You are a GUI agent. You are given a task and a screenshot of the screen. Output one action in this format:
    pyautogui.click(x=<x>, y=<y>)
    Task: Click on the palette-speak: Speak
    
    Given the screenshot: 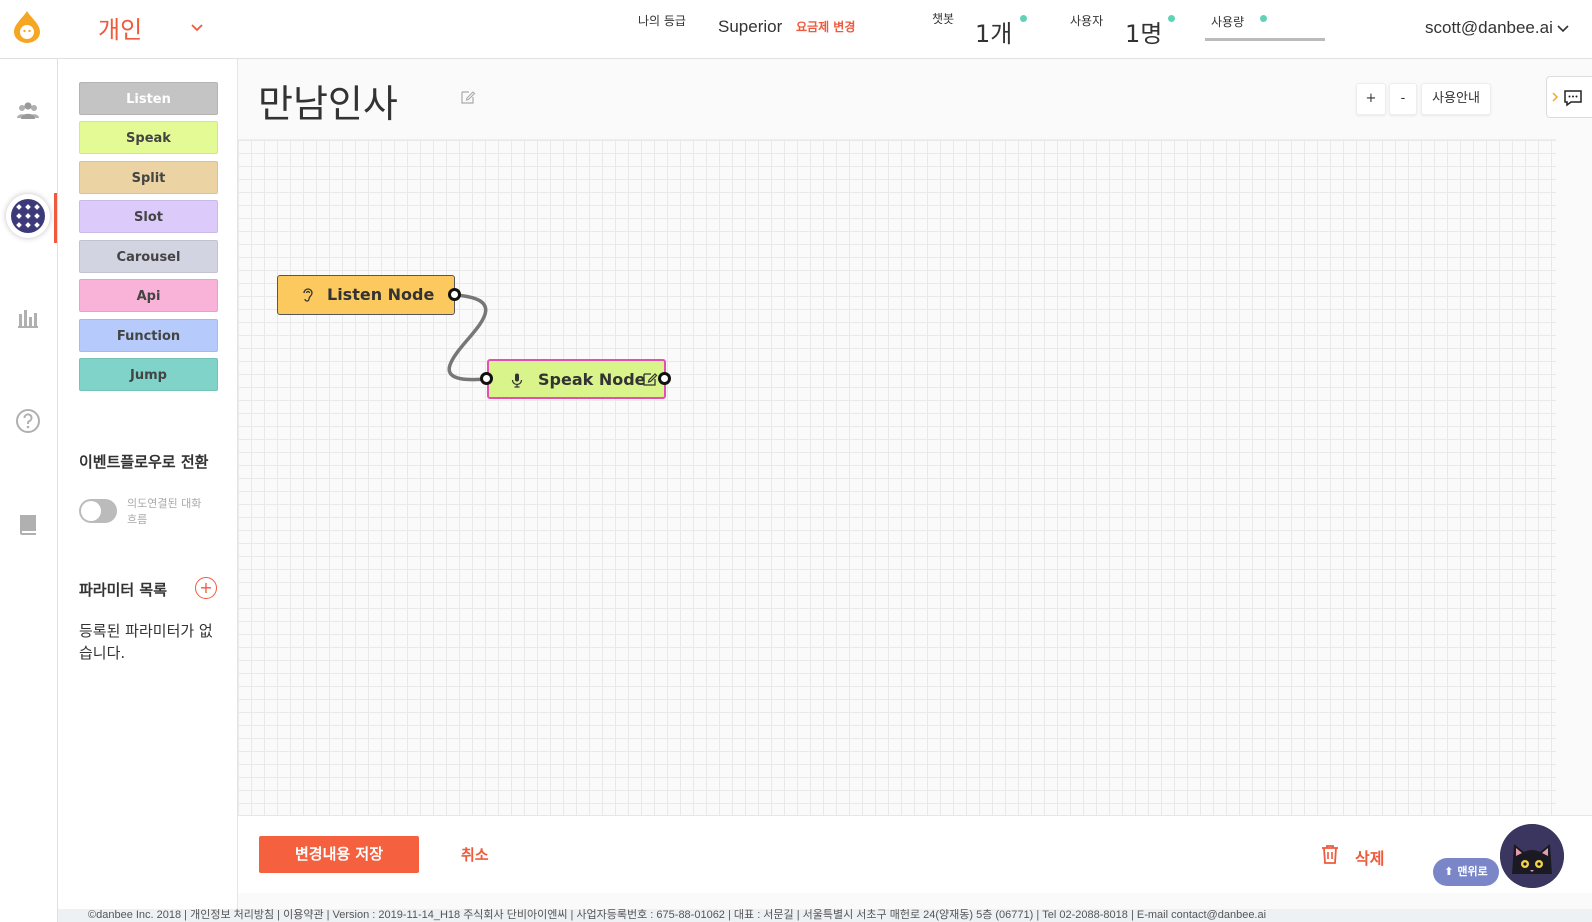 What is the action you would take?
    pyautogui.click(x=148, y=137)
    